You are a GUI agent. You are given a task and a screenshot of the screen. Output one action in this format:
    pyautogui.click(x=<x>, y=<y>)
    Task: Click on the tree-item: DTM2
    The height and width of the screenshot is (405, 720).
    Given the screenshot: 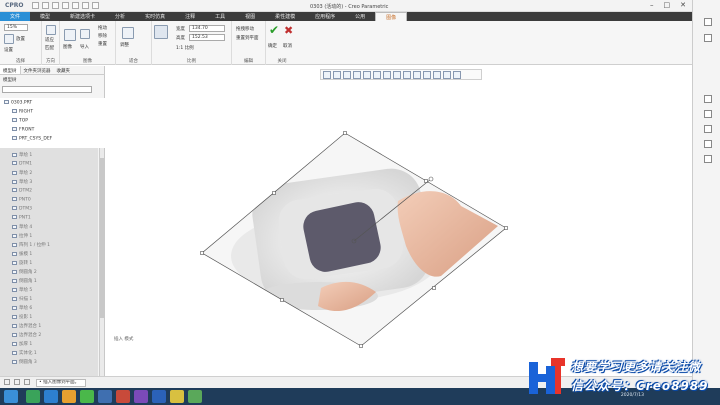 What is the action you would take?
    pyautogui.click(x=22, y=191)
    